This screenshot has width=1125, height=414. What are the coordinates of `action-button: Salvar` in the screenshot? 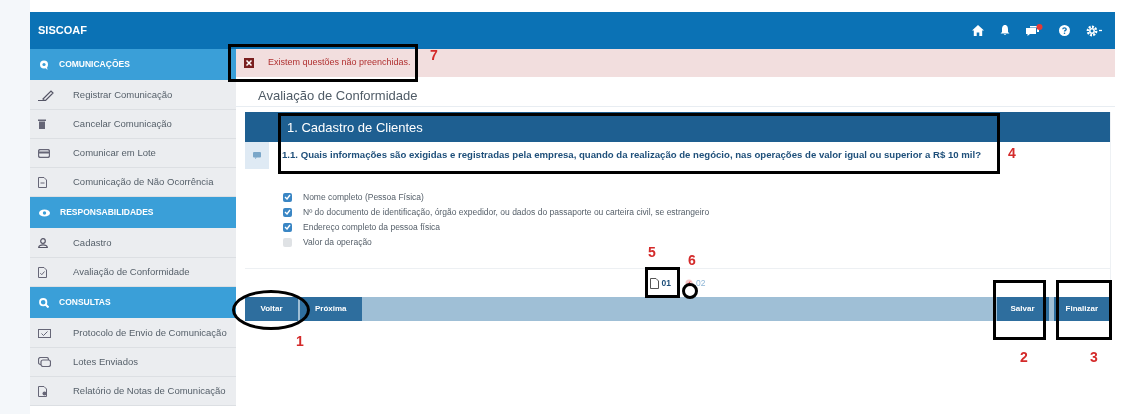 It's located at (1022, 309).